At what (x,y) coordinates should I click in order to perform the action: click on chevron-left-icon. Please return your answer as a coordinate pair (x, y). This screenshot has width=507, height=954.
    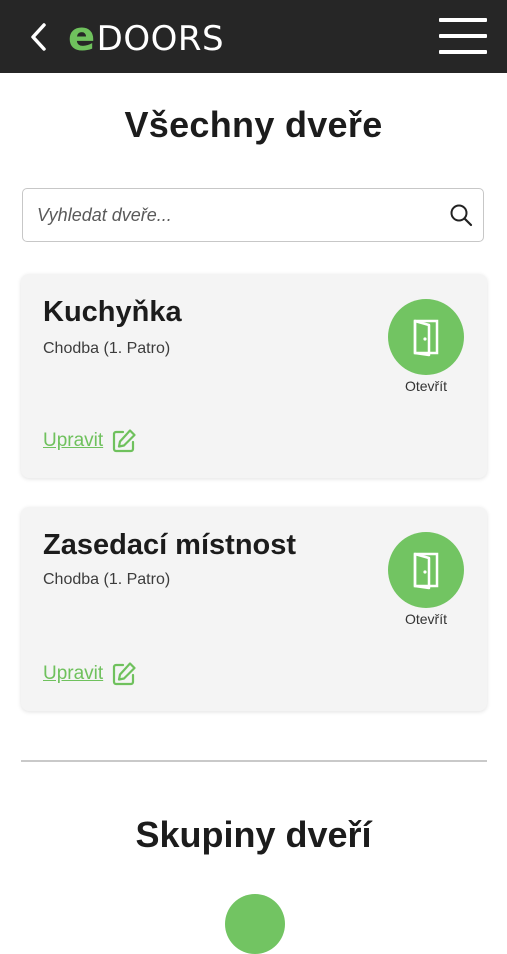
    Looking at the image, I should click on (39, 37).